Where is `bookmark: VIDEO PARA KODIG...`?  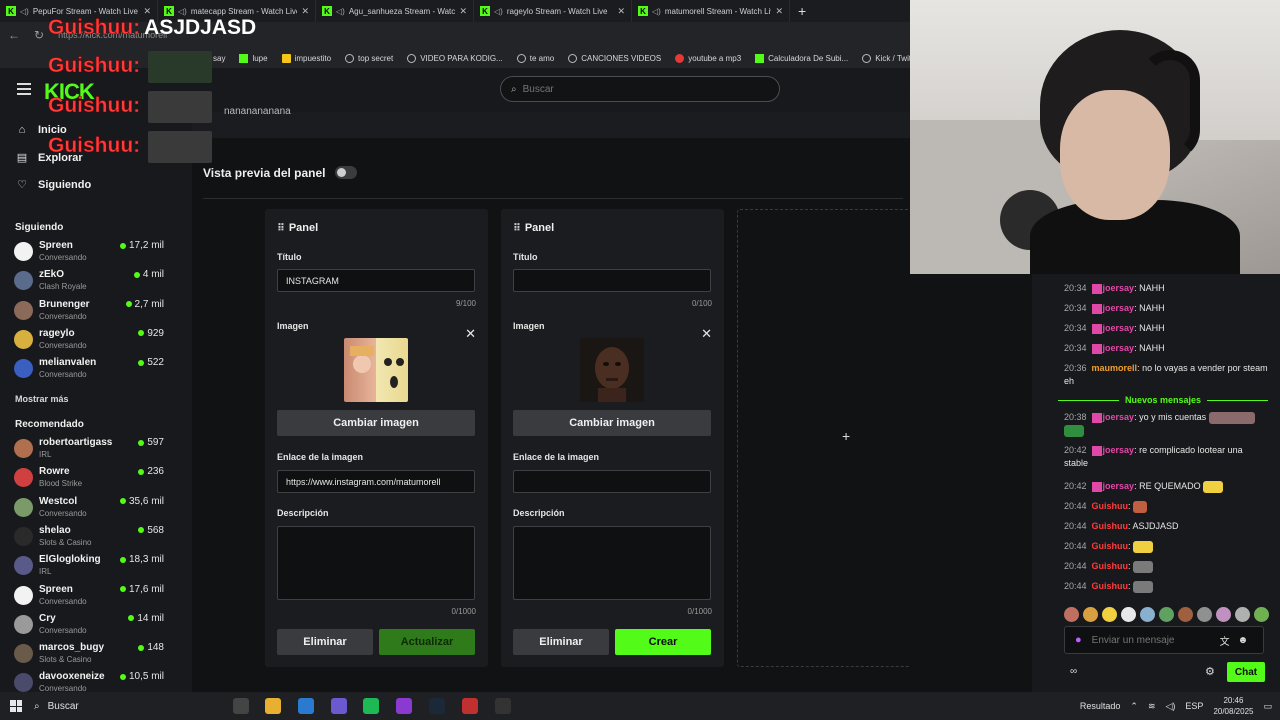
bookmark: VIDEO PARA KODIG... is located at coordinates (455, 58).